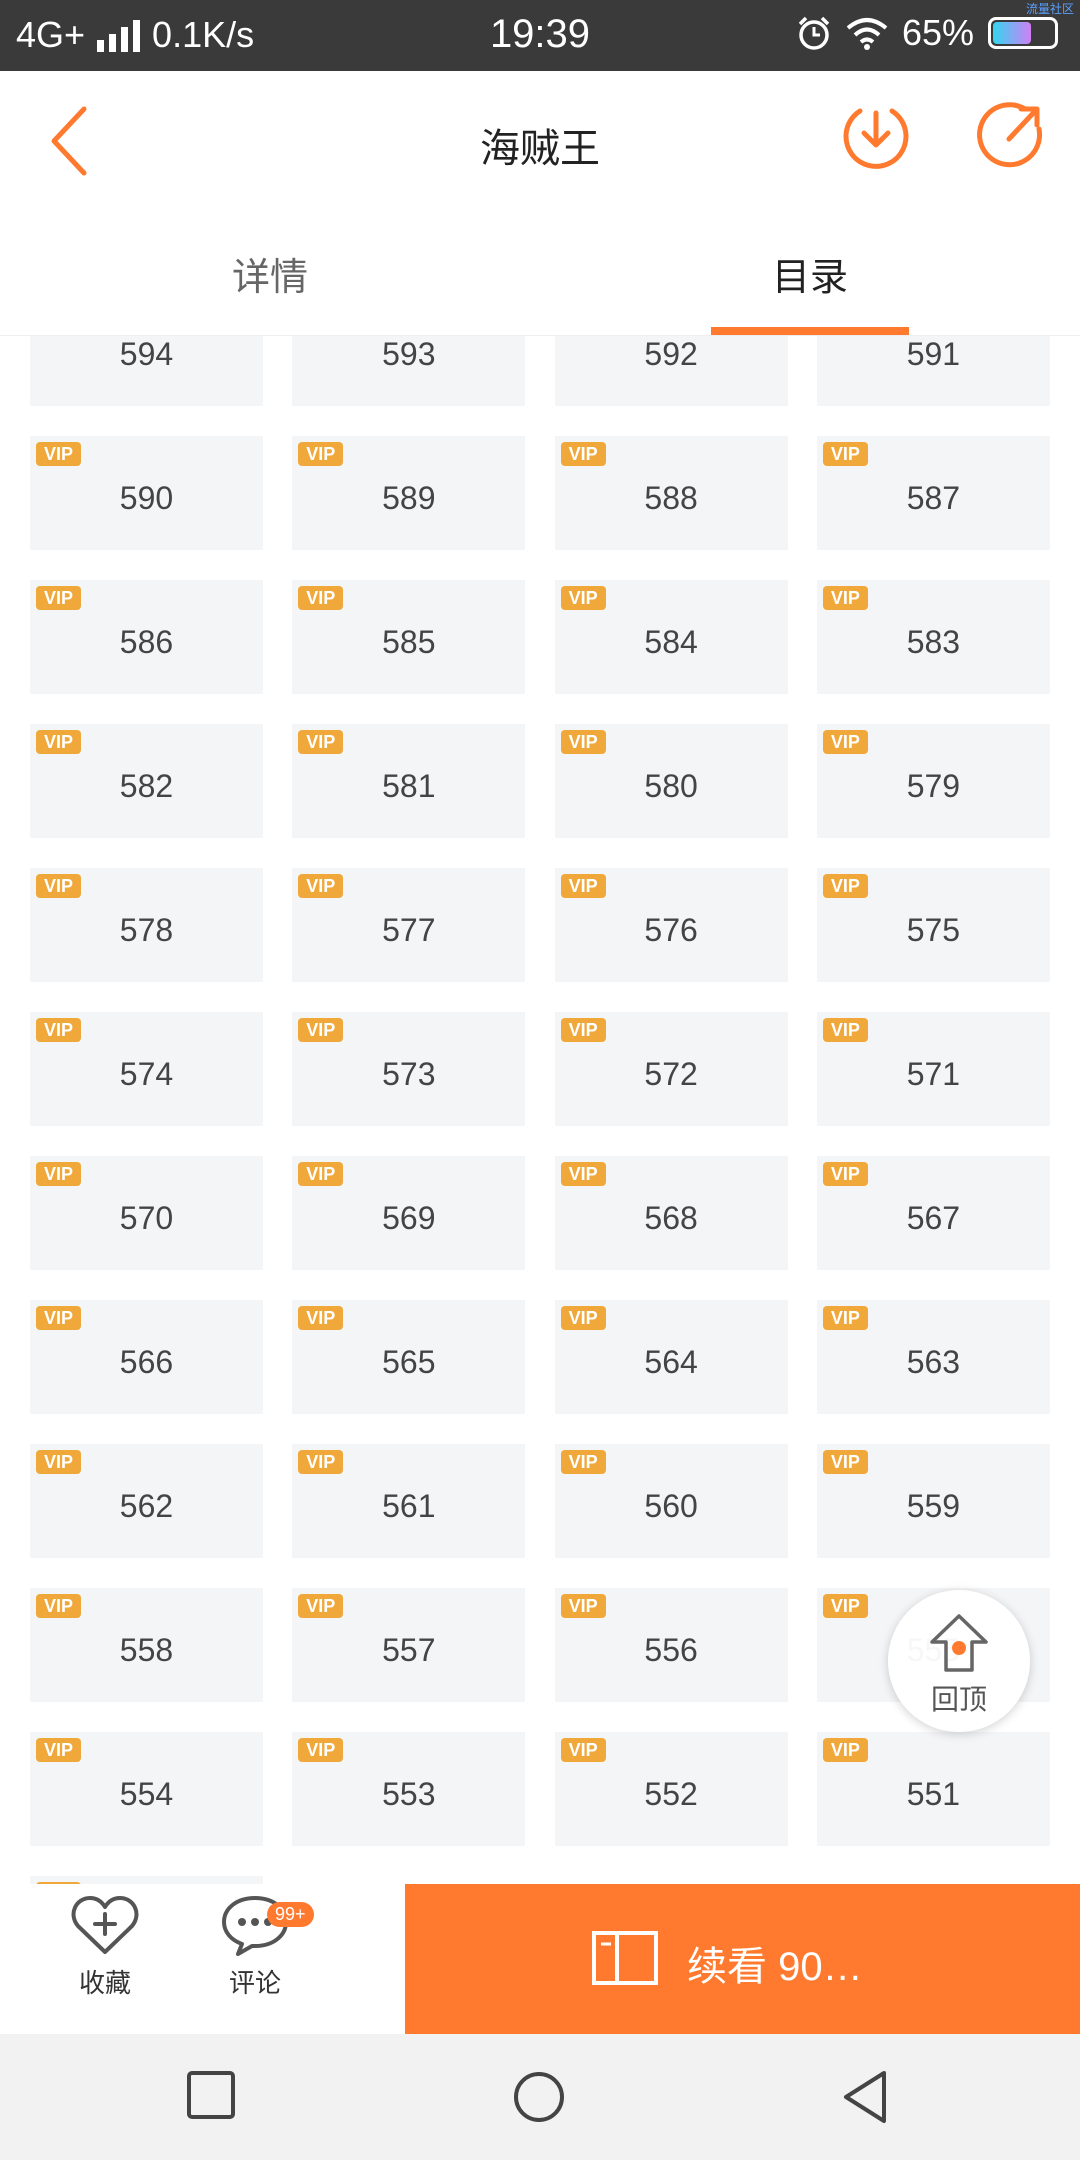  Describe the element at coordinates (146, 637) in the screenshot. I see `chapter-cell: VIP 586` at that location.